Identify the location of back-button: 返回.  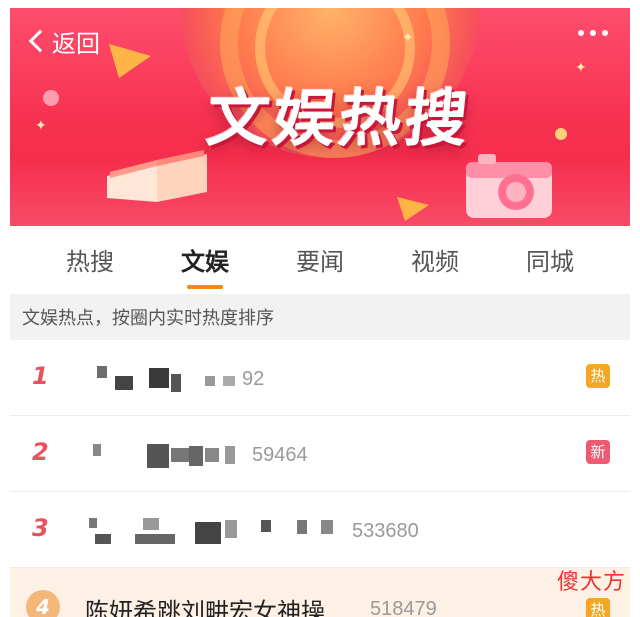
(64, 42).